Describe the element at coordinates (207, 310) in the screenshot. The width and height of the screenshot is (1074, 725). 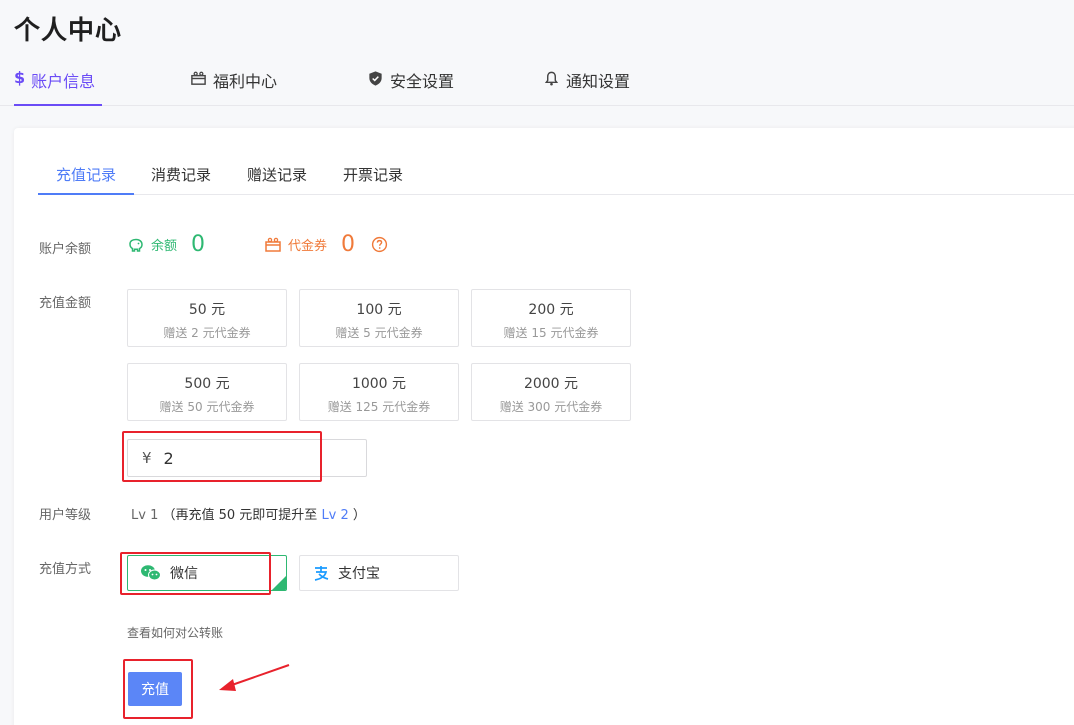
I see `amount-value: 50 元` at that location.